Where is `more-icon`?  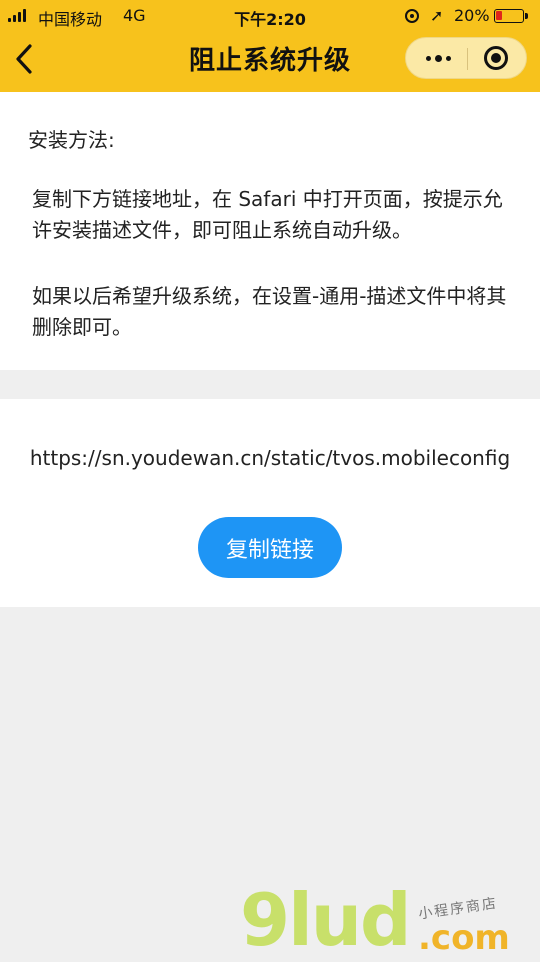
more-icon is located at coordinates (438, 58).